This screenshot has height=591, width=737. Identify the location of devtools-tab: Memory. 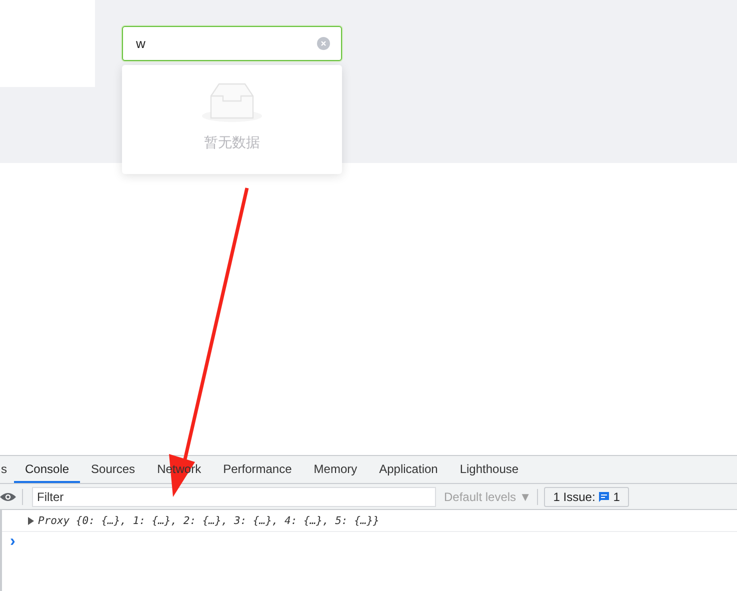
(335, 469).